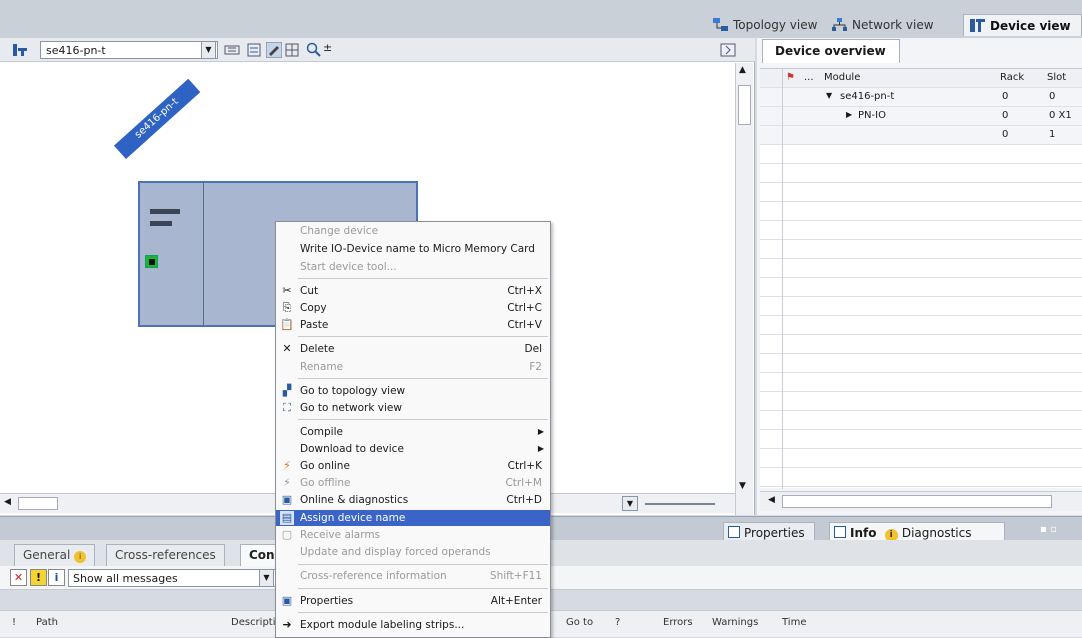 This screenshot has width=1082, height=638. Describe the element at coordinates (977, 25) in the screenshot. I see `device-icon` at that location.